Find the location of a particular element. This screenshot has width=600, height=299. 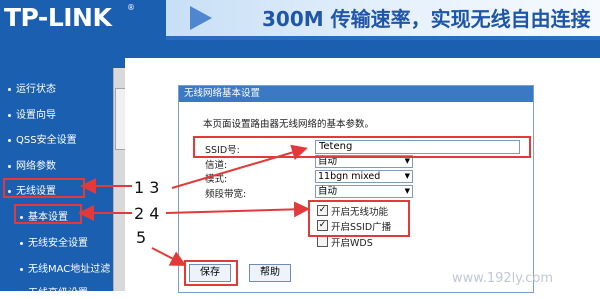

bullet-icon is located at coordinates (21, 293).